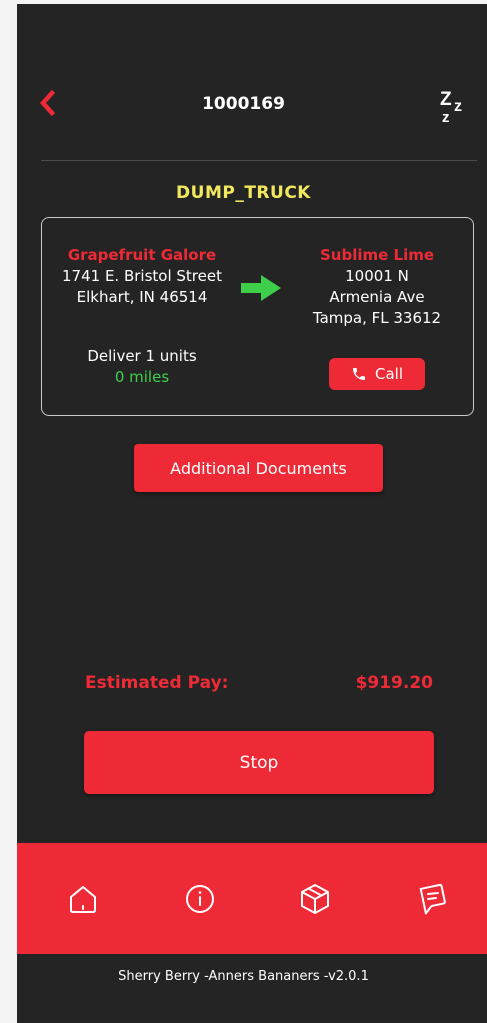  I want to click on home-icon, so click(83, 899).